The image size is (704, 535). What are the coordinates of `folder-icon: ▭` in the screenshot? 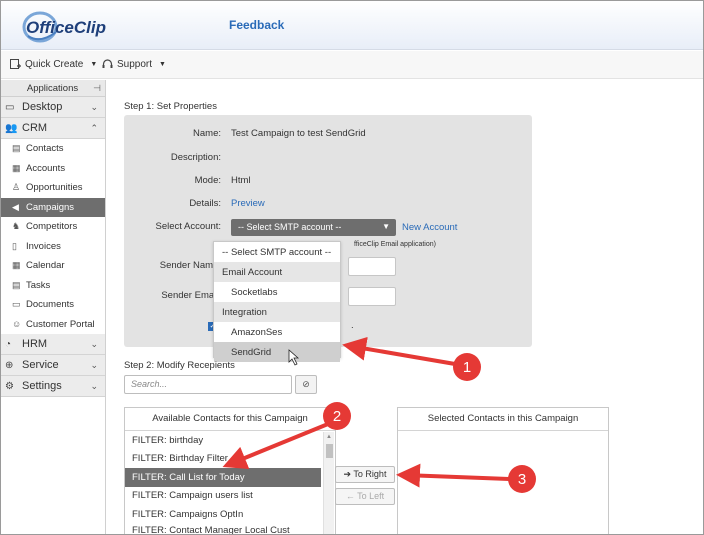 It's located at (16, 304).